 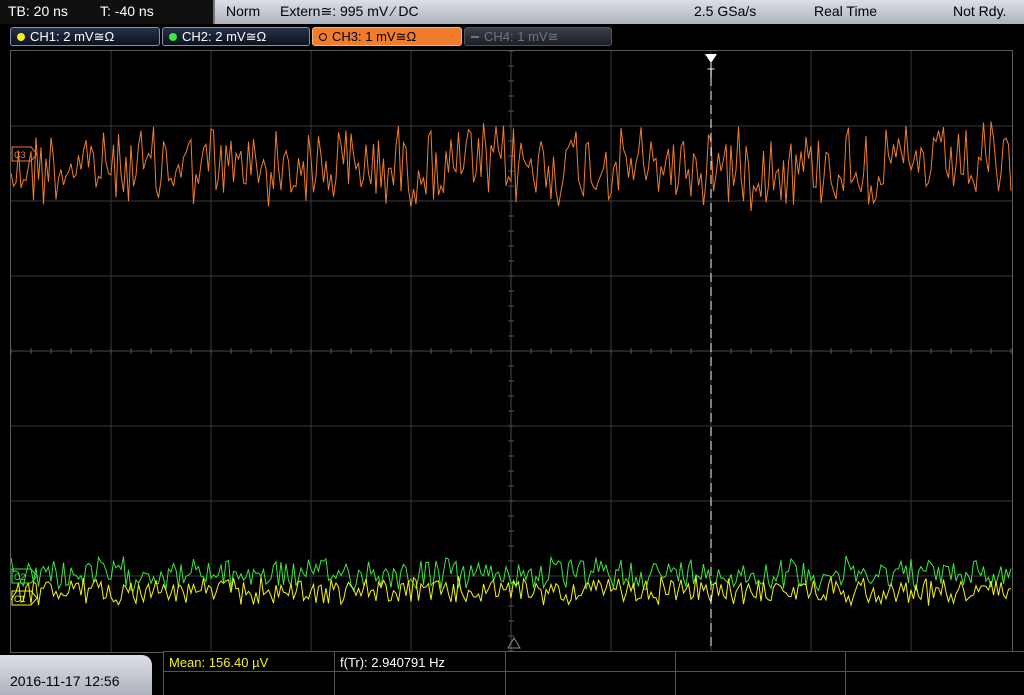 I want to click on datetime-label: 2016-11-17 12:56, so click(x=65, y=681).